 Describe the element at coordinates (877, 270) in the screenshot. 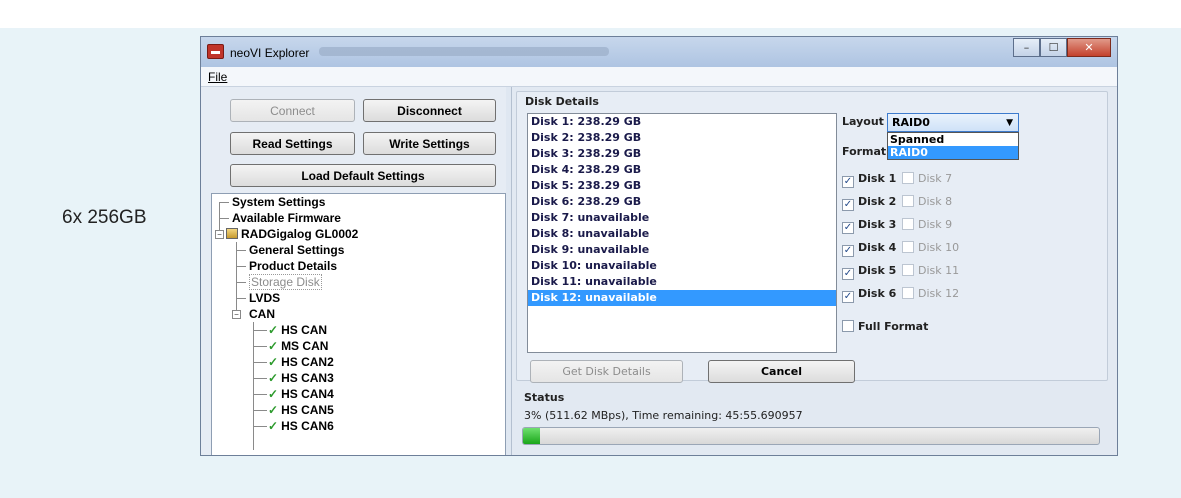

I see `disk-checkbox-label: Disk 5` at that location.